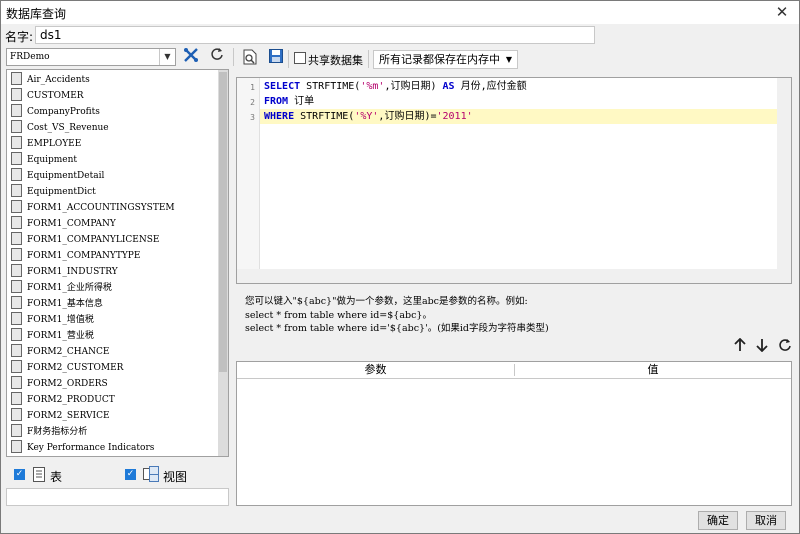 Image resolution: width=800 pixels, height=534 pixels. I want to click on table-list-item: FORM2_CHANCE, so click(60, 352).